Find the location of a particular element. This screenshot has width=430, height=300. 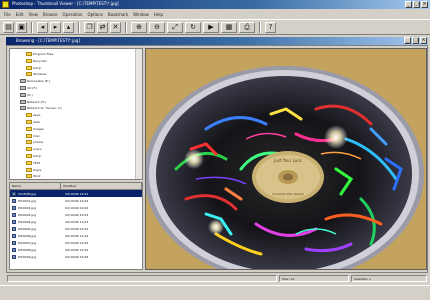

tree-item-label: scans is located at coordinates (37, 149).